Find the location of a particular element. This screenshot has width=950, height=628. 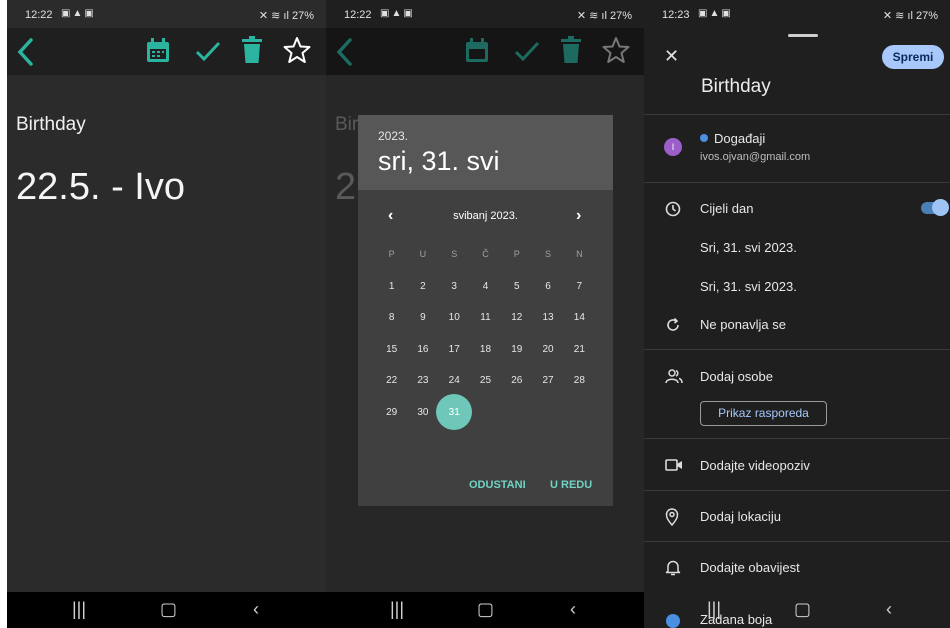

calendar-day: 6 is located at coordinates (547, 287).